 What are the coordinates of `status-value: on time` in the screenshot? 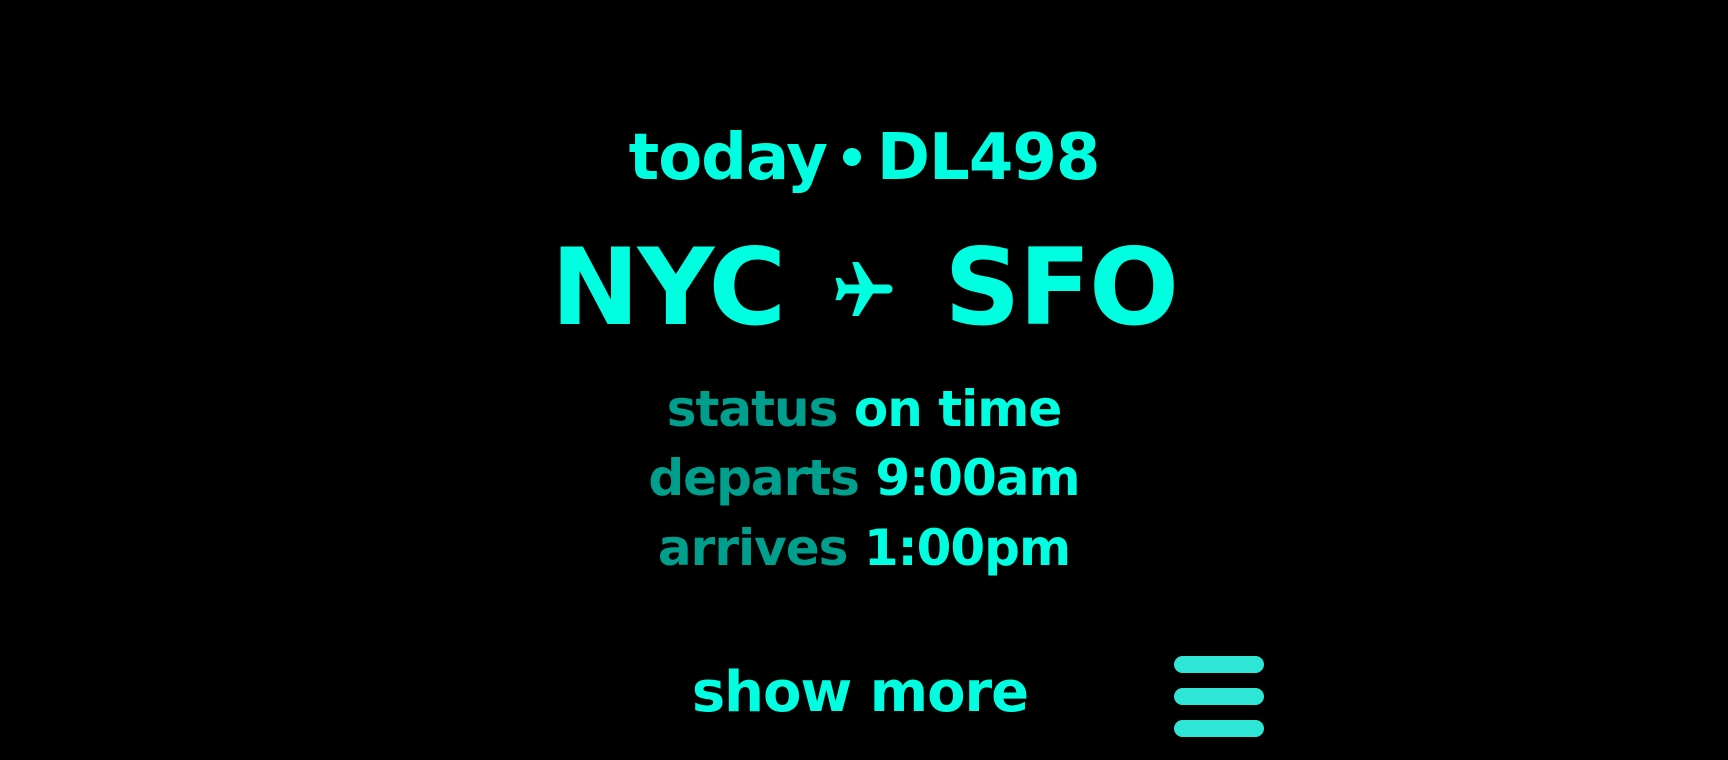 It's located at (957, 409).